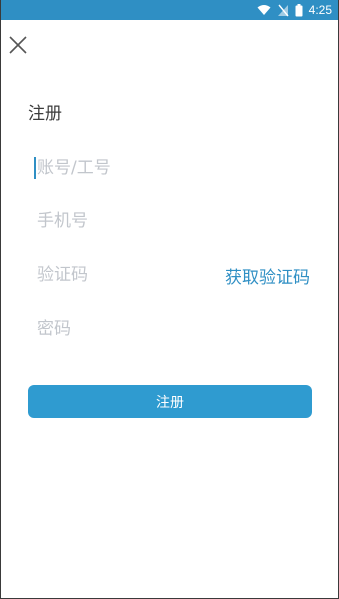  I want to click on register-button: 注册, so click(170, 401).